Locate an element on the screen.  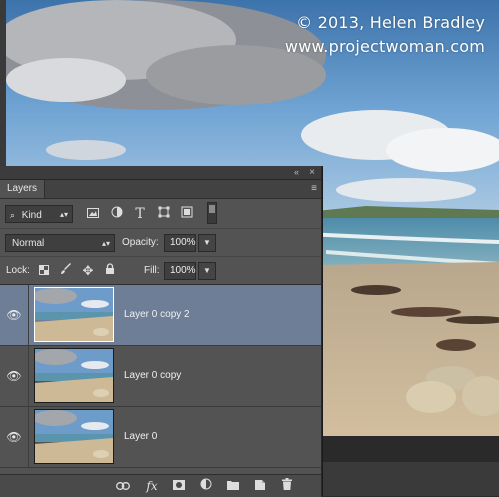
layer-row: 👁 Layer 0 copy 2 is located at coordinates (160, 315).